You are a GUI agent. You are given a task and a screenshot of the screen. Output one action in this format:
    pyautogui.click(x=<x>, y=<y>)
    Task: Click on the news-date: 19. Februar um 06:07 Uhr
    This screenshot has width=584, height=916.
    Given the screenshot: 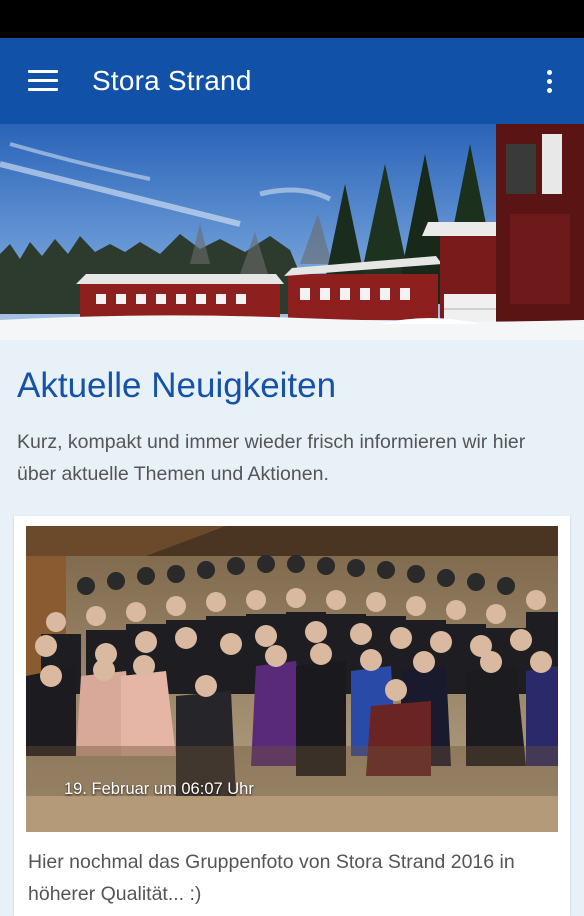 What is the action you would take?
    pyautogui.click(x=159, y=789)
    